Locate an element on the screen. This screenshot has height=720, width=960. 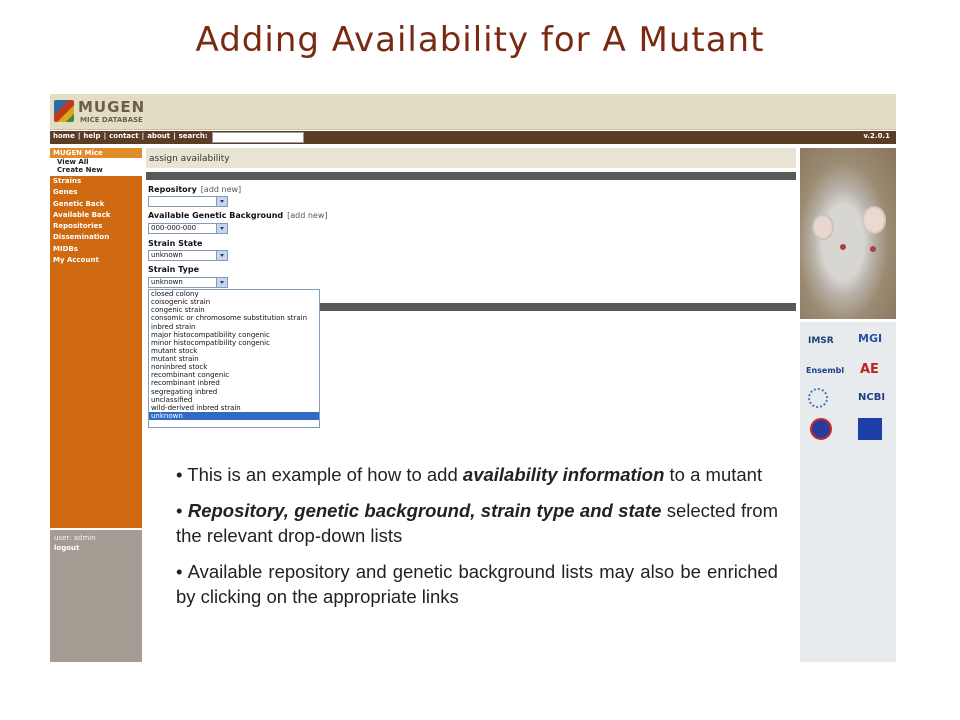
repository-label-text: Repository is located at coordinates (172, 189).